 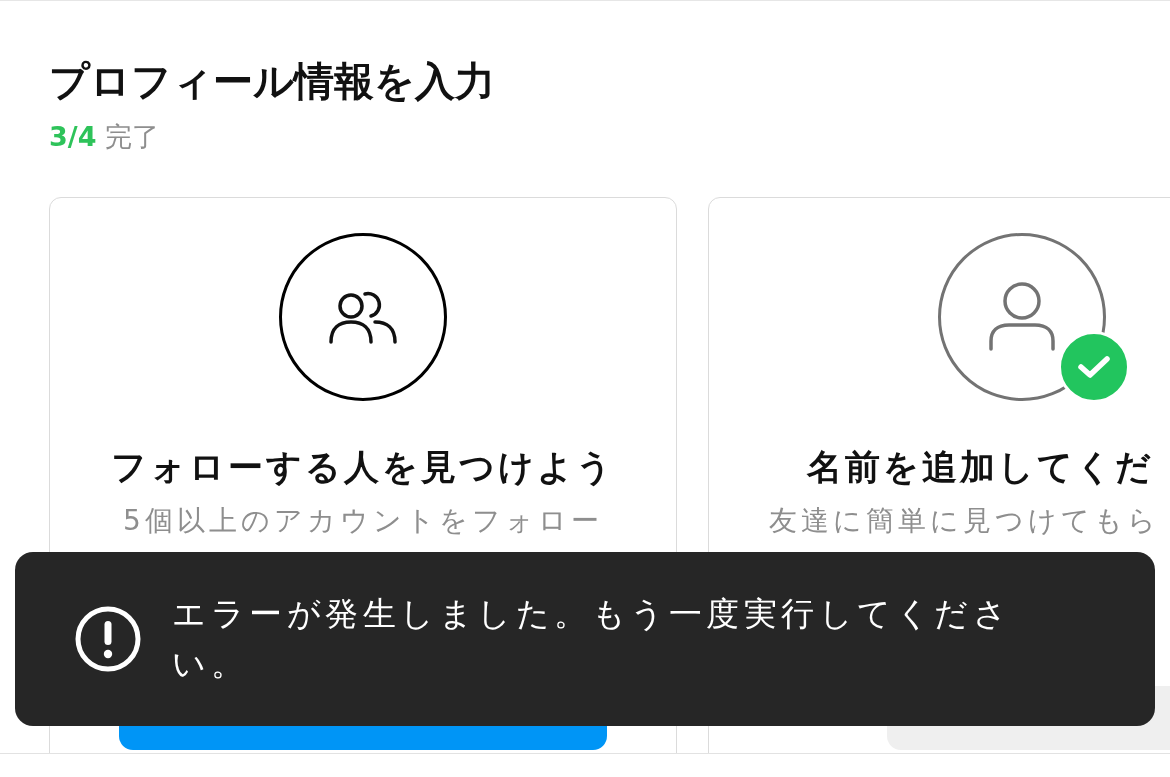 What do you see at coordinates (132, 136) in the screenshot?
I see `progress-label: 完了` at bounding box center [132, 136].